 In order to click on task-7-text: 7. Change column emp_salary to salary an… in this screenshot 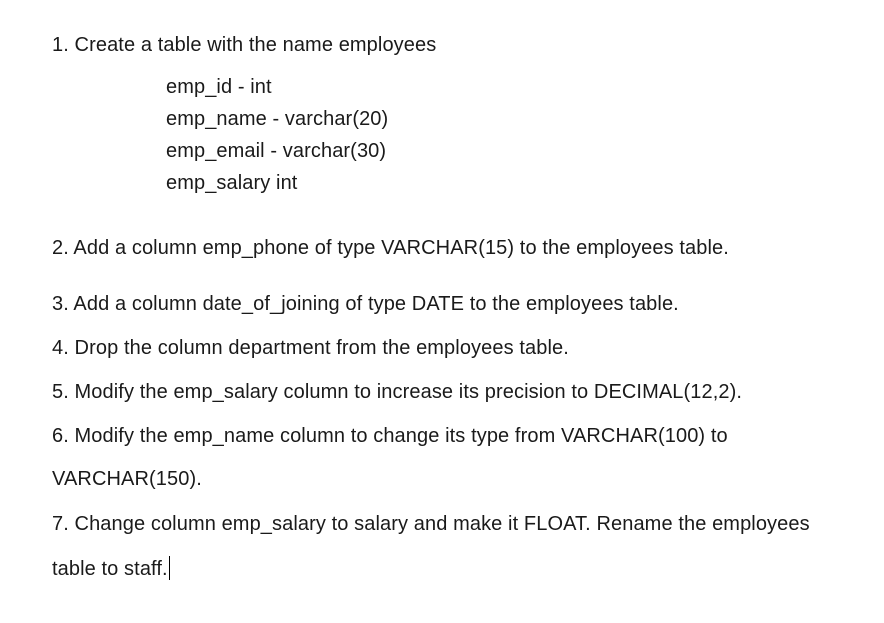, I will do `click(431, 524)`.